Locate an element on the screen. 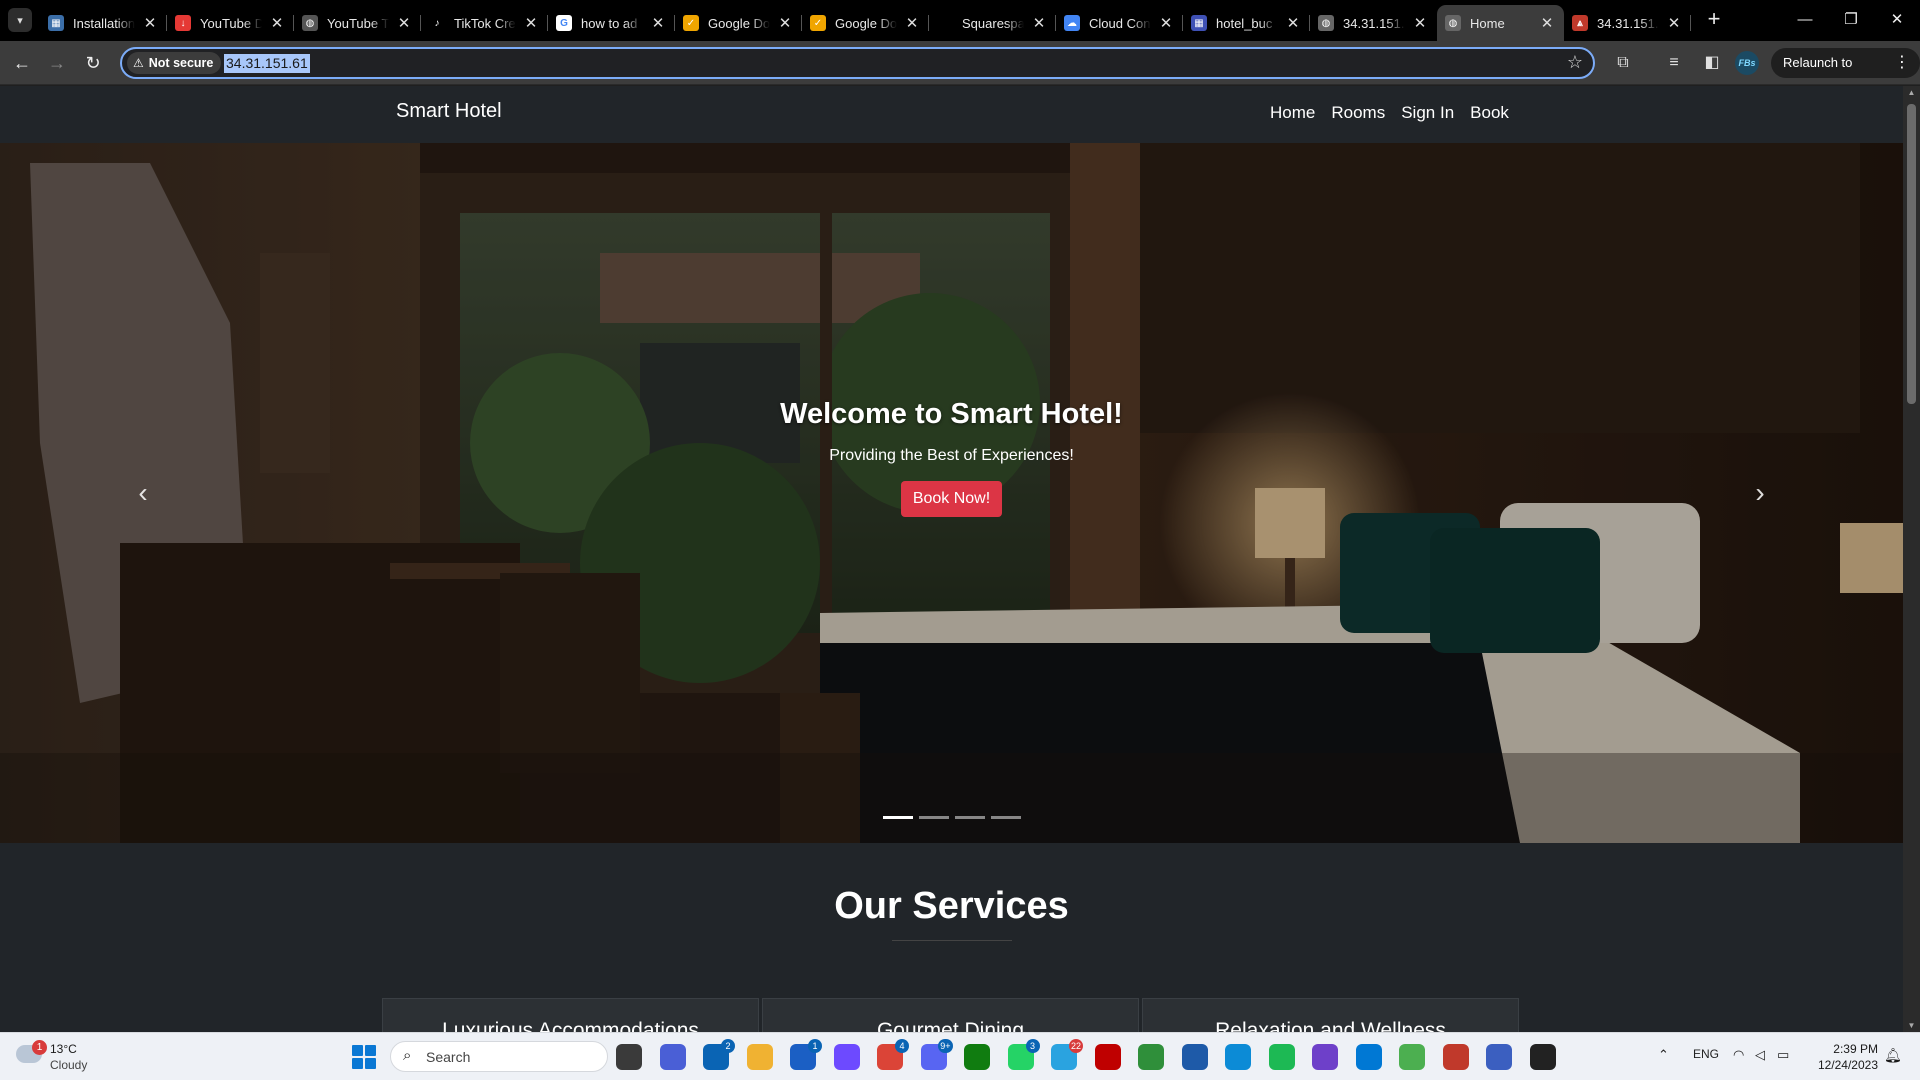 Image resolution: width=1920 pixels, height=1080 pixels. browser-tab: ◍ 34.31.151. ✕ is located at coordinates (1373, 23).